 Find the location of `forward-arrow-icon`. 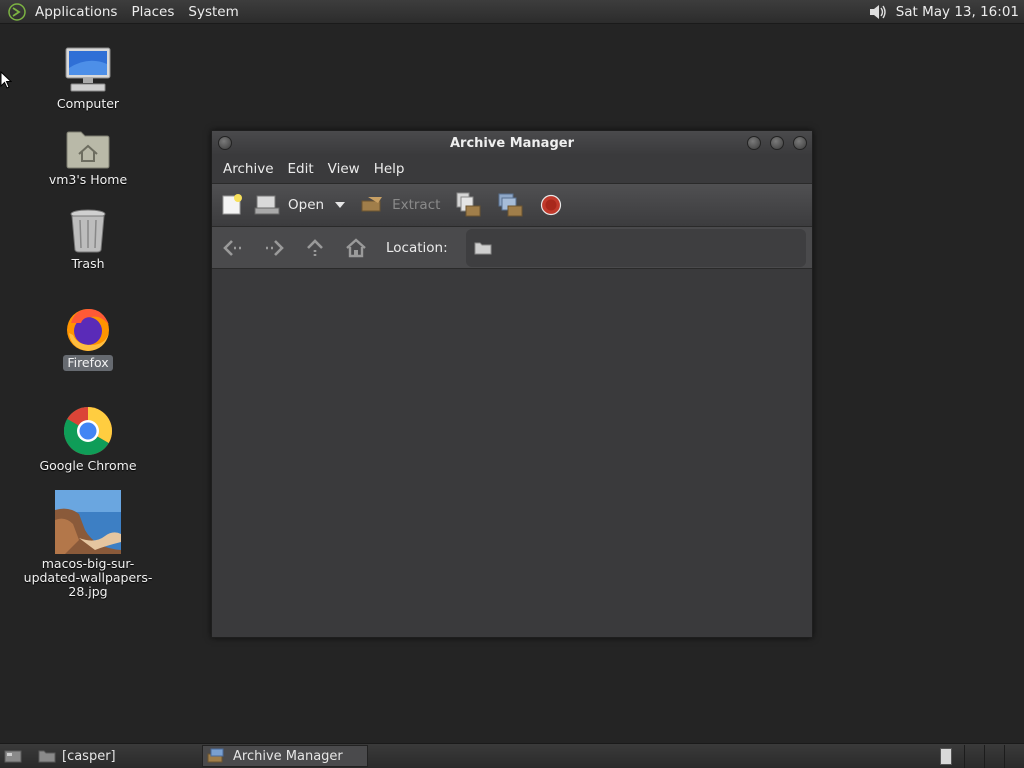

forward-arrow-icon is located at coordinates (275, 247).